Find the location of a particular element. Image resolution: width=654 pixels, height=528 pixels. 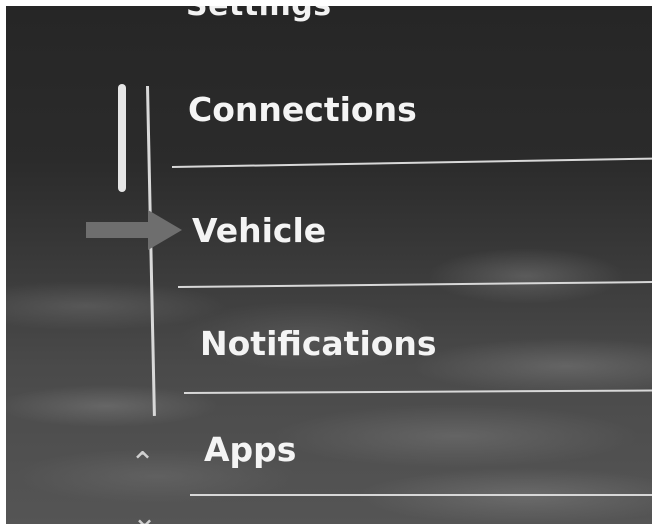

menu-item-apps: Apps is located at coordinates (250, 449).